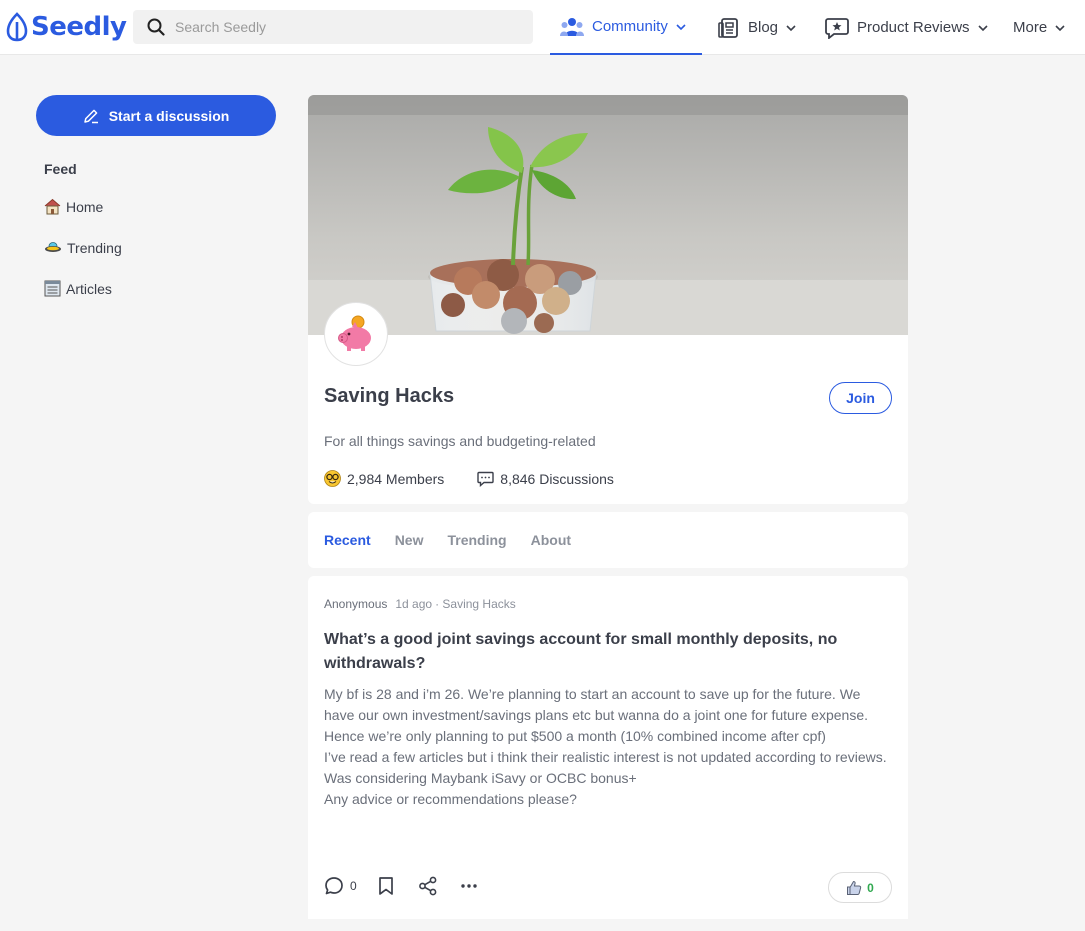 The width and height of the screenshot is (1085, 931). What do you see at coordinates (52, 206) in the screenshot?
I see `house-icon` at bounding box center [52, 206].